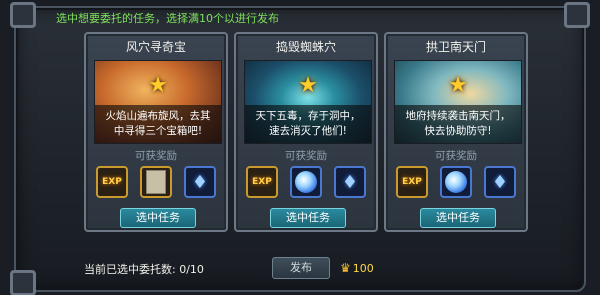  I want to click on publish-button: 发布, so click(301, 268).